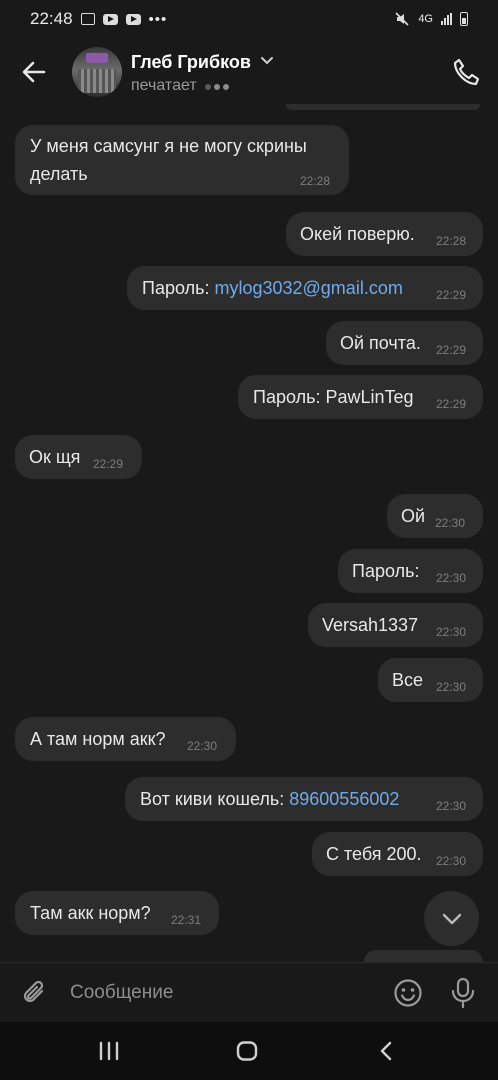 This screenshot has width=498, height=1080. Describe the element at coordinates (168, 146) in the screenshot. I see `message-text: У меня самсунг я не могу скрины` at that location.